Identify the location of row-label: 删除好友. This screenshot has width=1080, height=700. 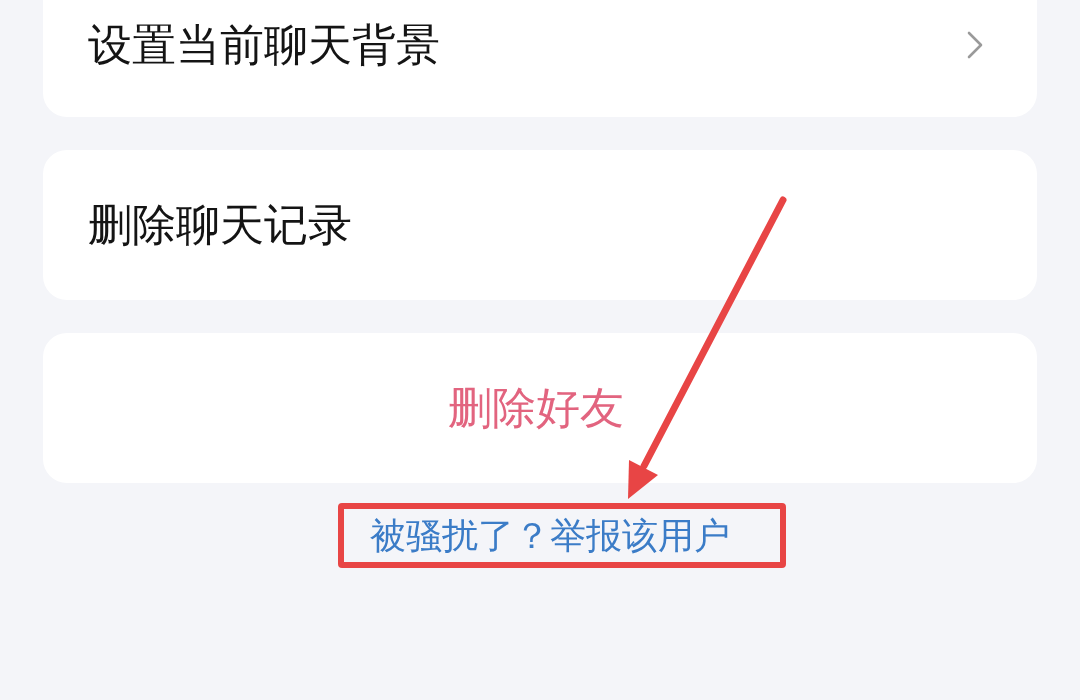
(535, 408).